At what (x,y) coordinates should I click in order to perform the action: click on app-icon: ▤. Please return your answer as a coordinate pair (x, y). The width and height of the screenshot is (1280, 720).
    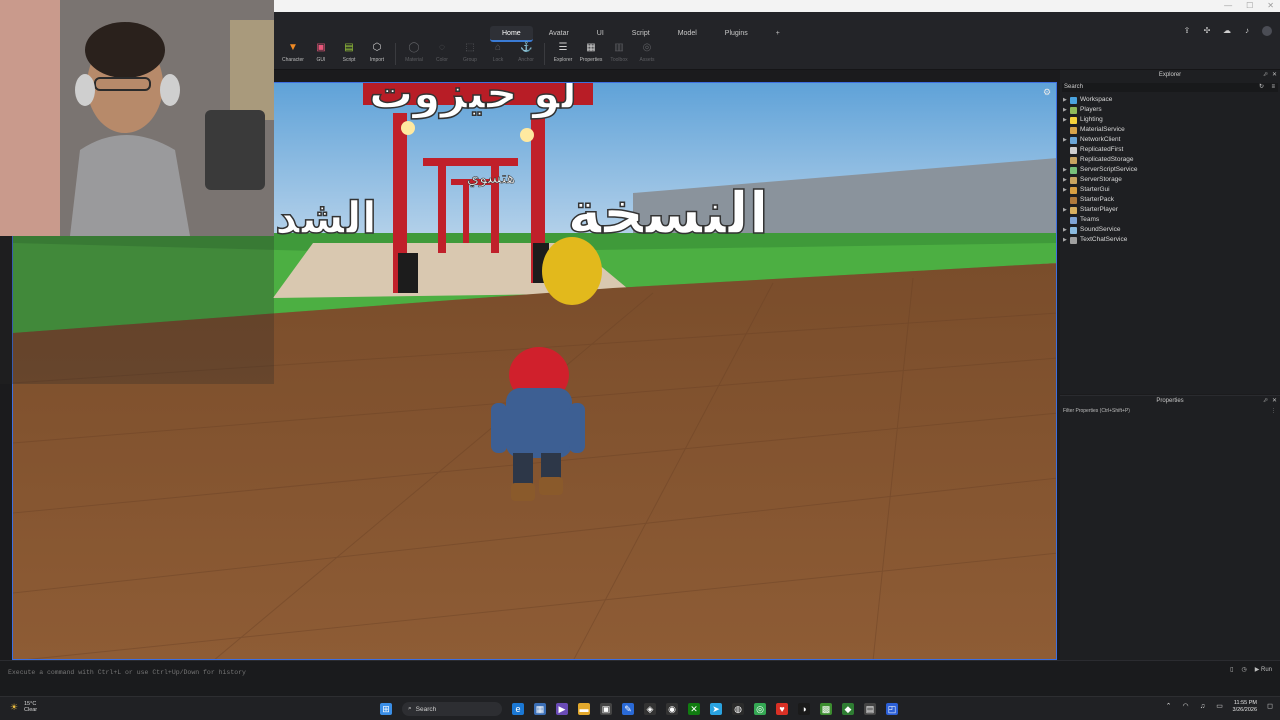
    Looking at the image, I should click on (870, 709).